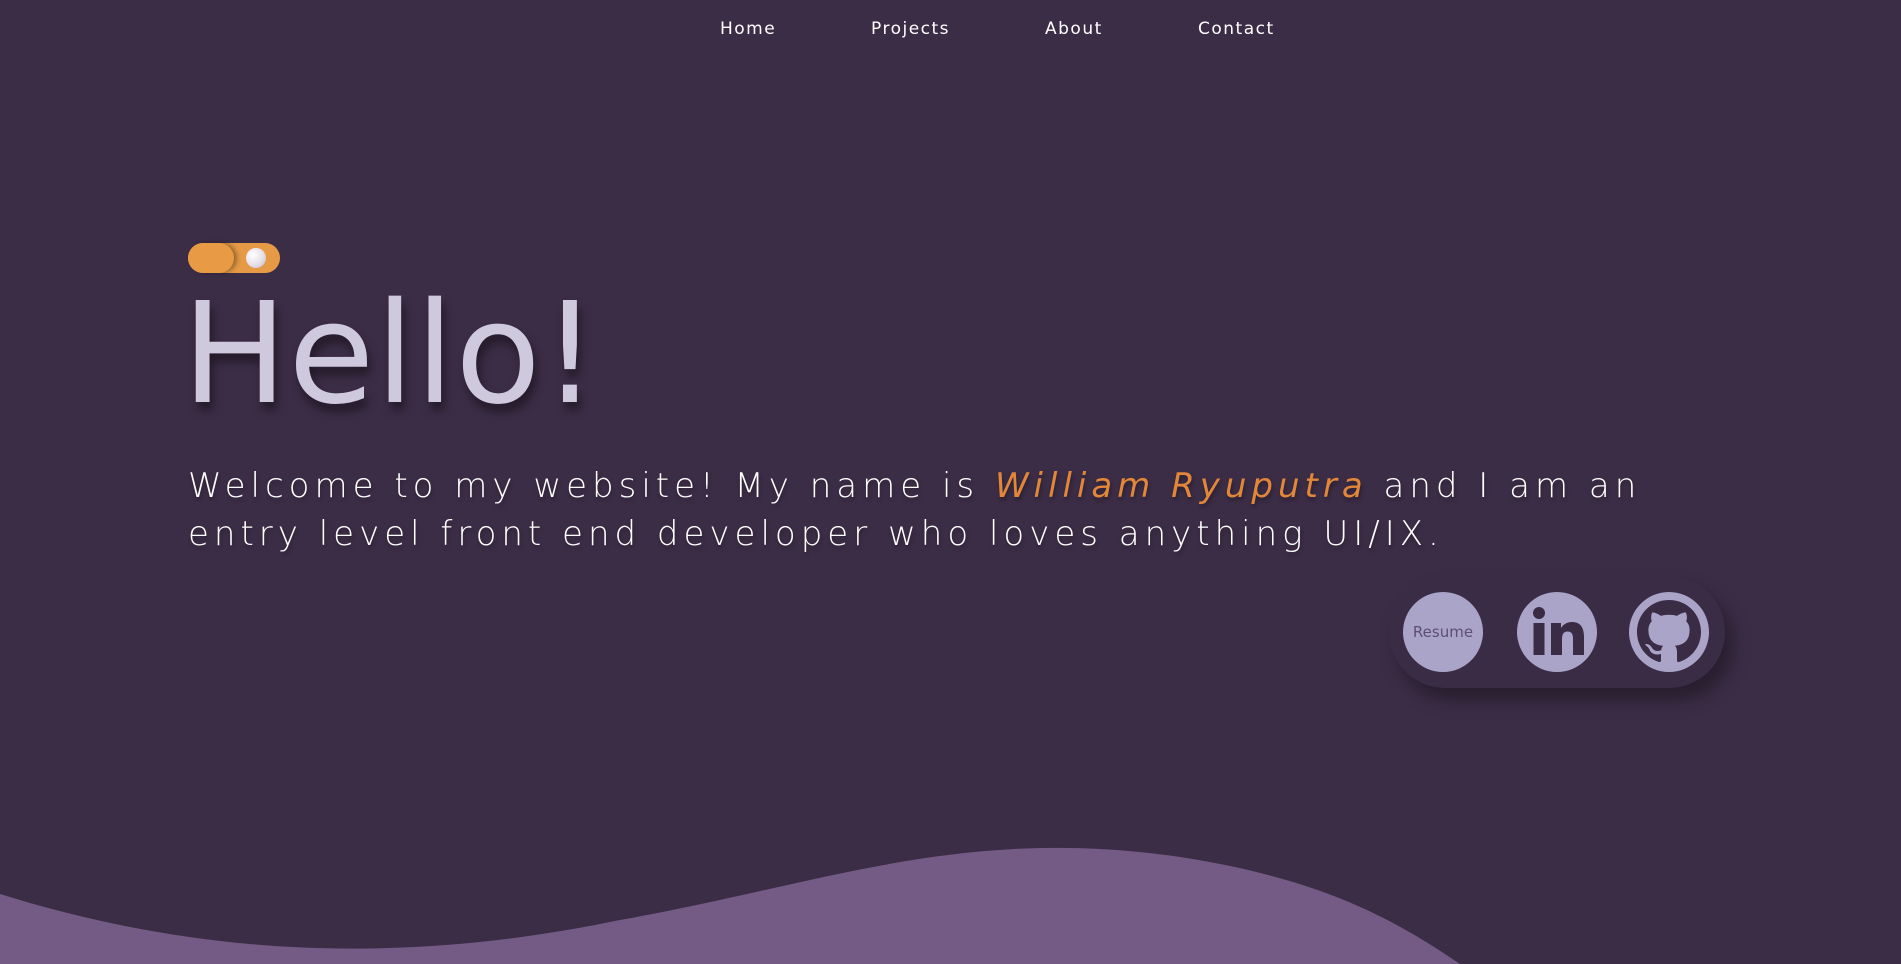 The height and width of the screenshot is (964, 1901). I want to click on linkedin-icon, so click(1558, 631).